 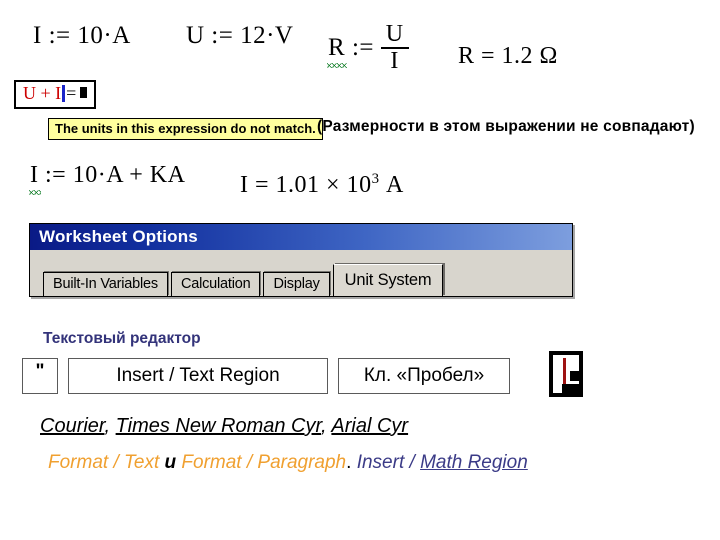 I want to click on error-operand-right: I, so click(x=58, y=93).